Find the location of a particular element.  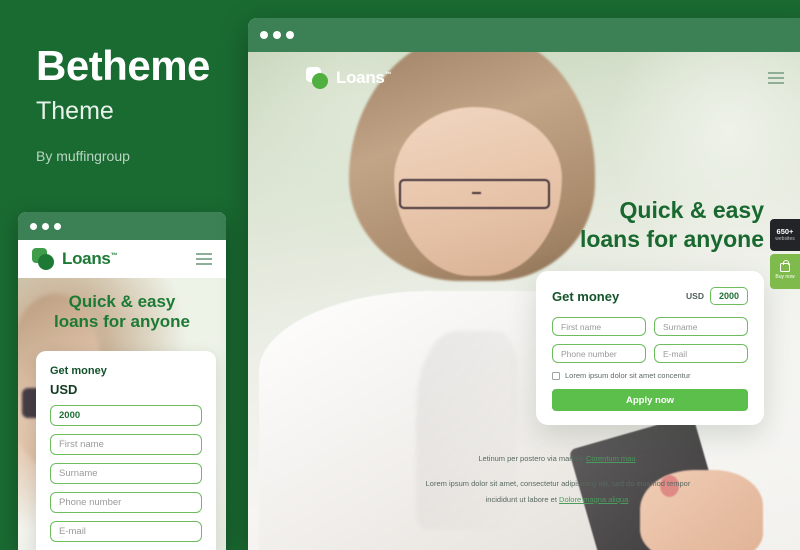

desktop-logo: Loans™ is located at coordinates (349, 78).